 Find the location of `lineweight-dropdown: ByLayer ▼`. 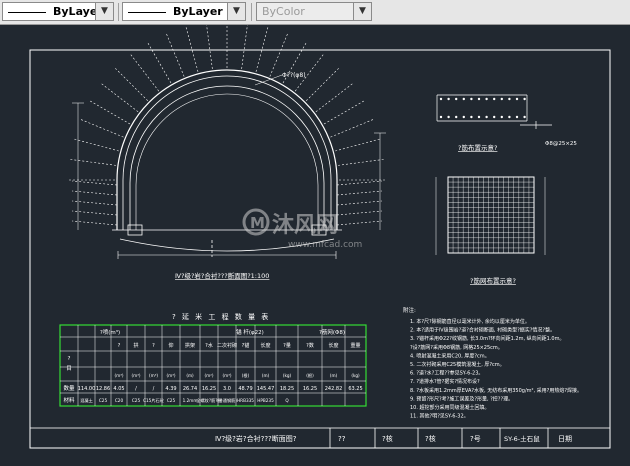

lineweight-dropdown: ByLayer ▼ is located at coordinates (184, 11).